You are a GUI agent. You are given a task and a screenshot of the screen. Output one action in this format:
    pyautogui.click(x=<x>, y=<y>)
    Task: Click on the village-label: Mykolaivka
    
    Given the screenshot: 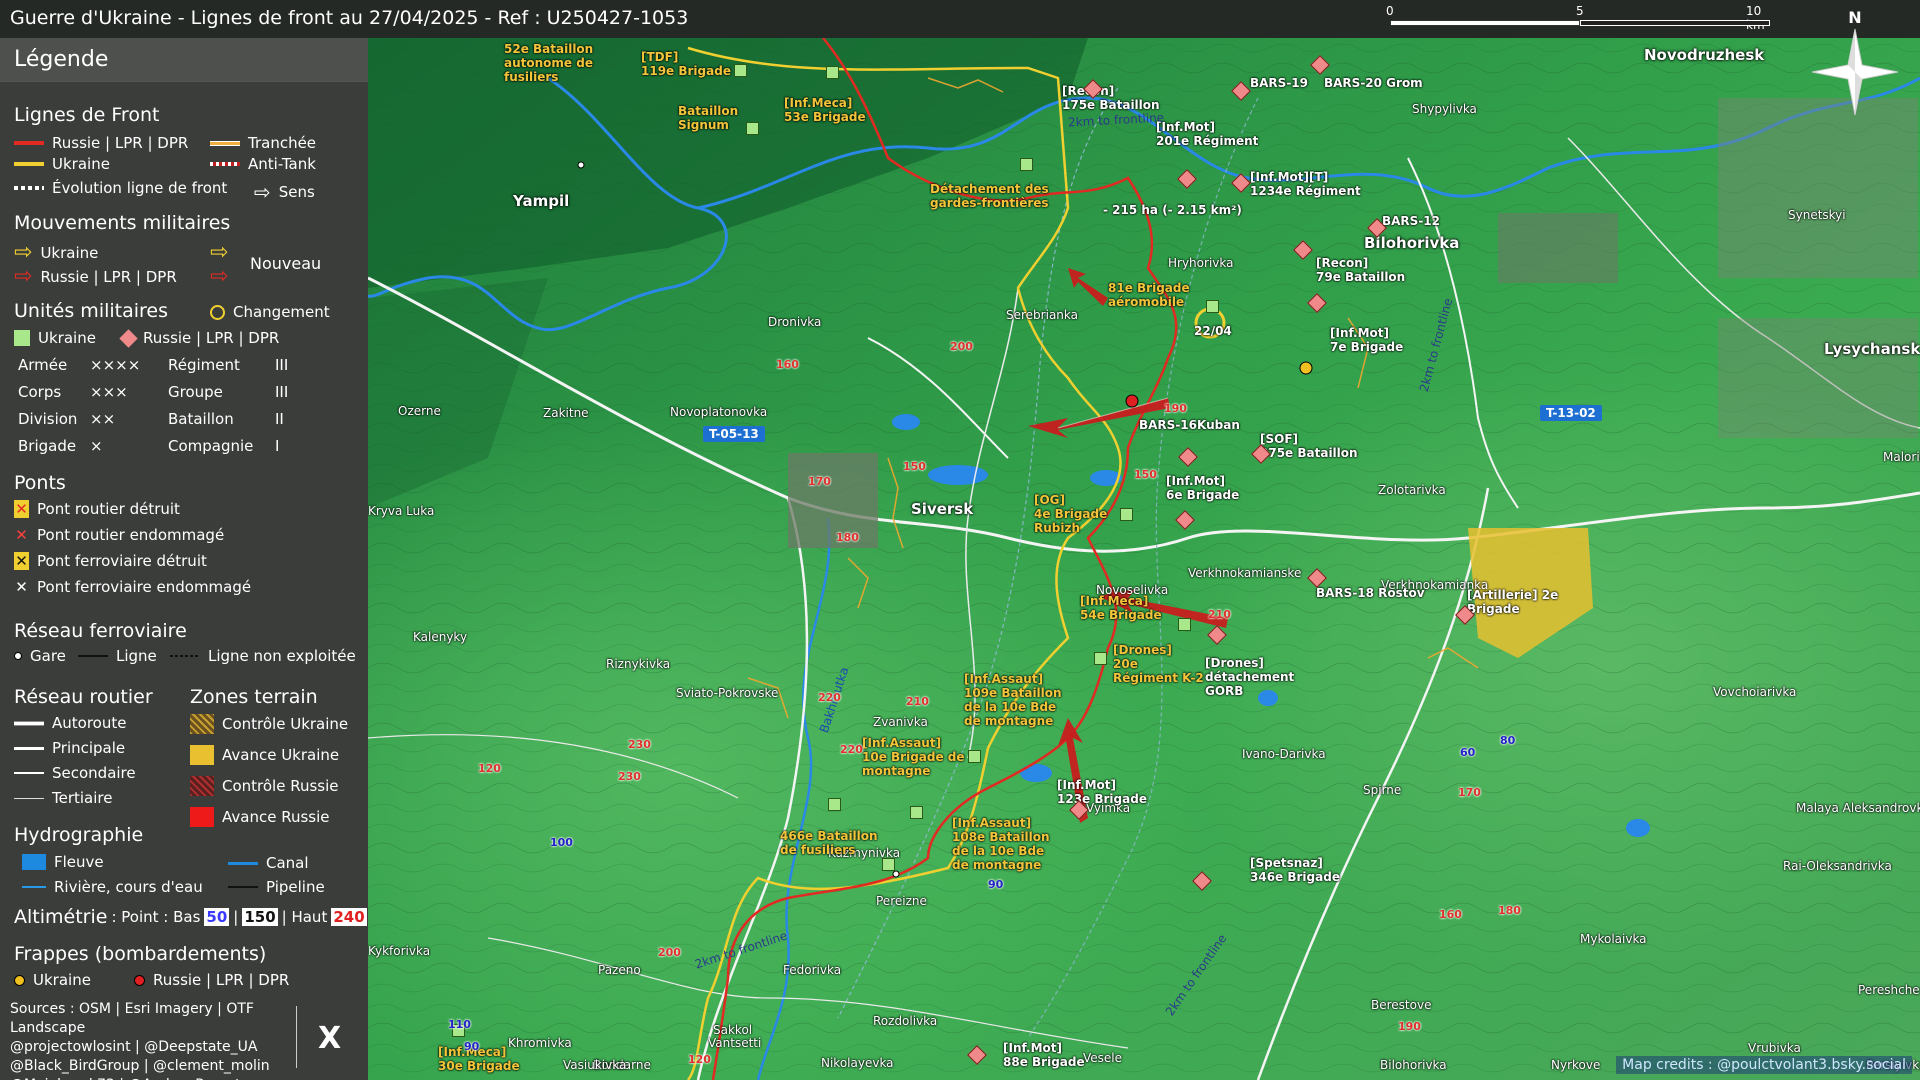 What is the action you would take?
    pyautogui.click(x=1613, y=939)
    